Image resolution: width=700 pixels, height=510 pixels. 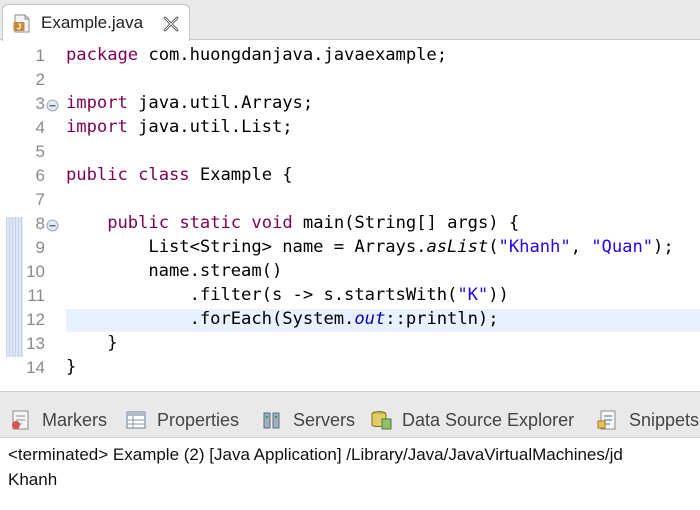 What do you see at coordinates (271, 420) in the screenshot?
I see `servers-icon` at bounding box center [271, 420].